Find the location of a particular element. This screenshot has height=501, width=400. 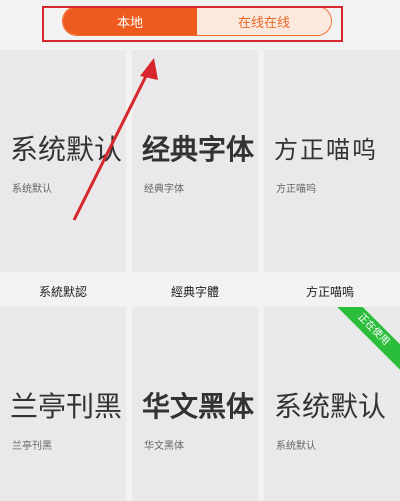

annotation-highlight-box is located at coordinates (192, 24).